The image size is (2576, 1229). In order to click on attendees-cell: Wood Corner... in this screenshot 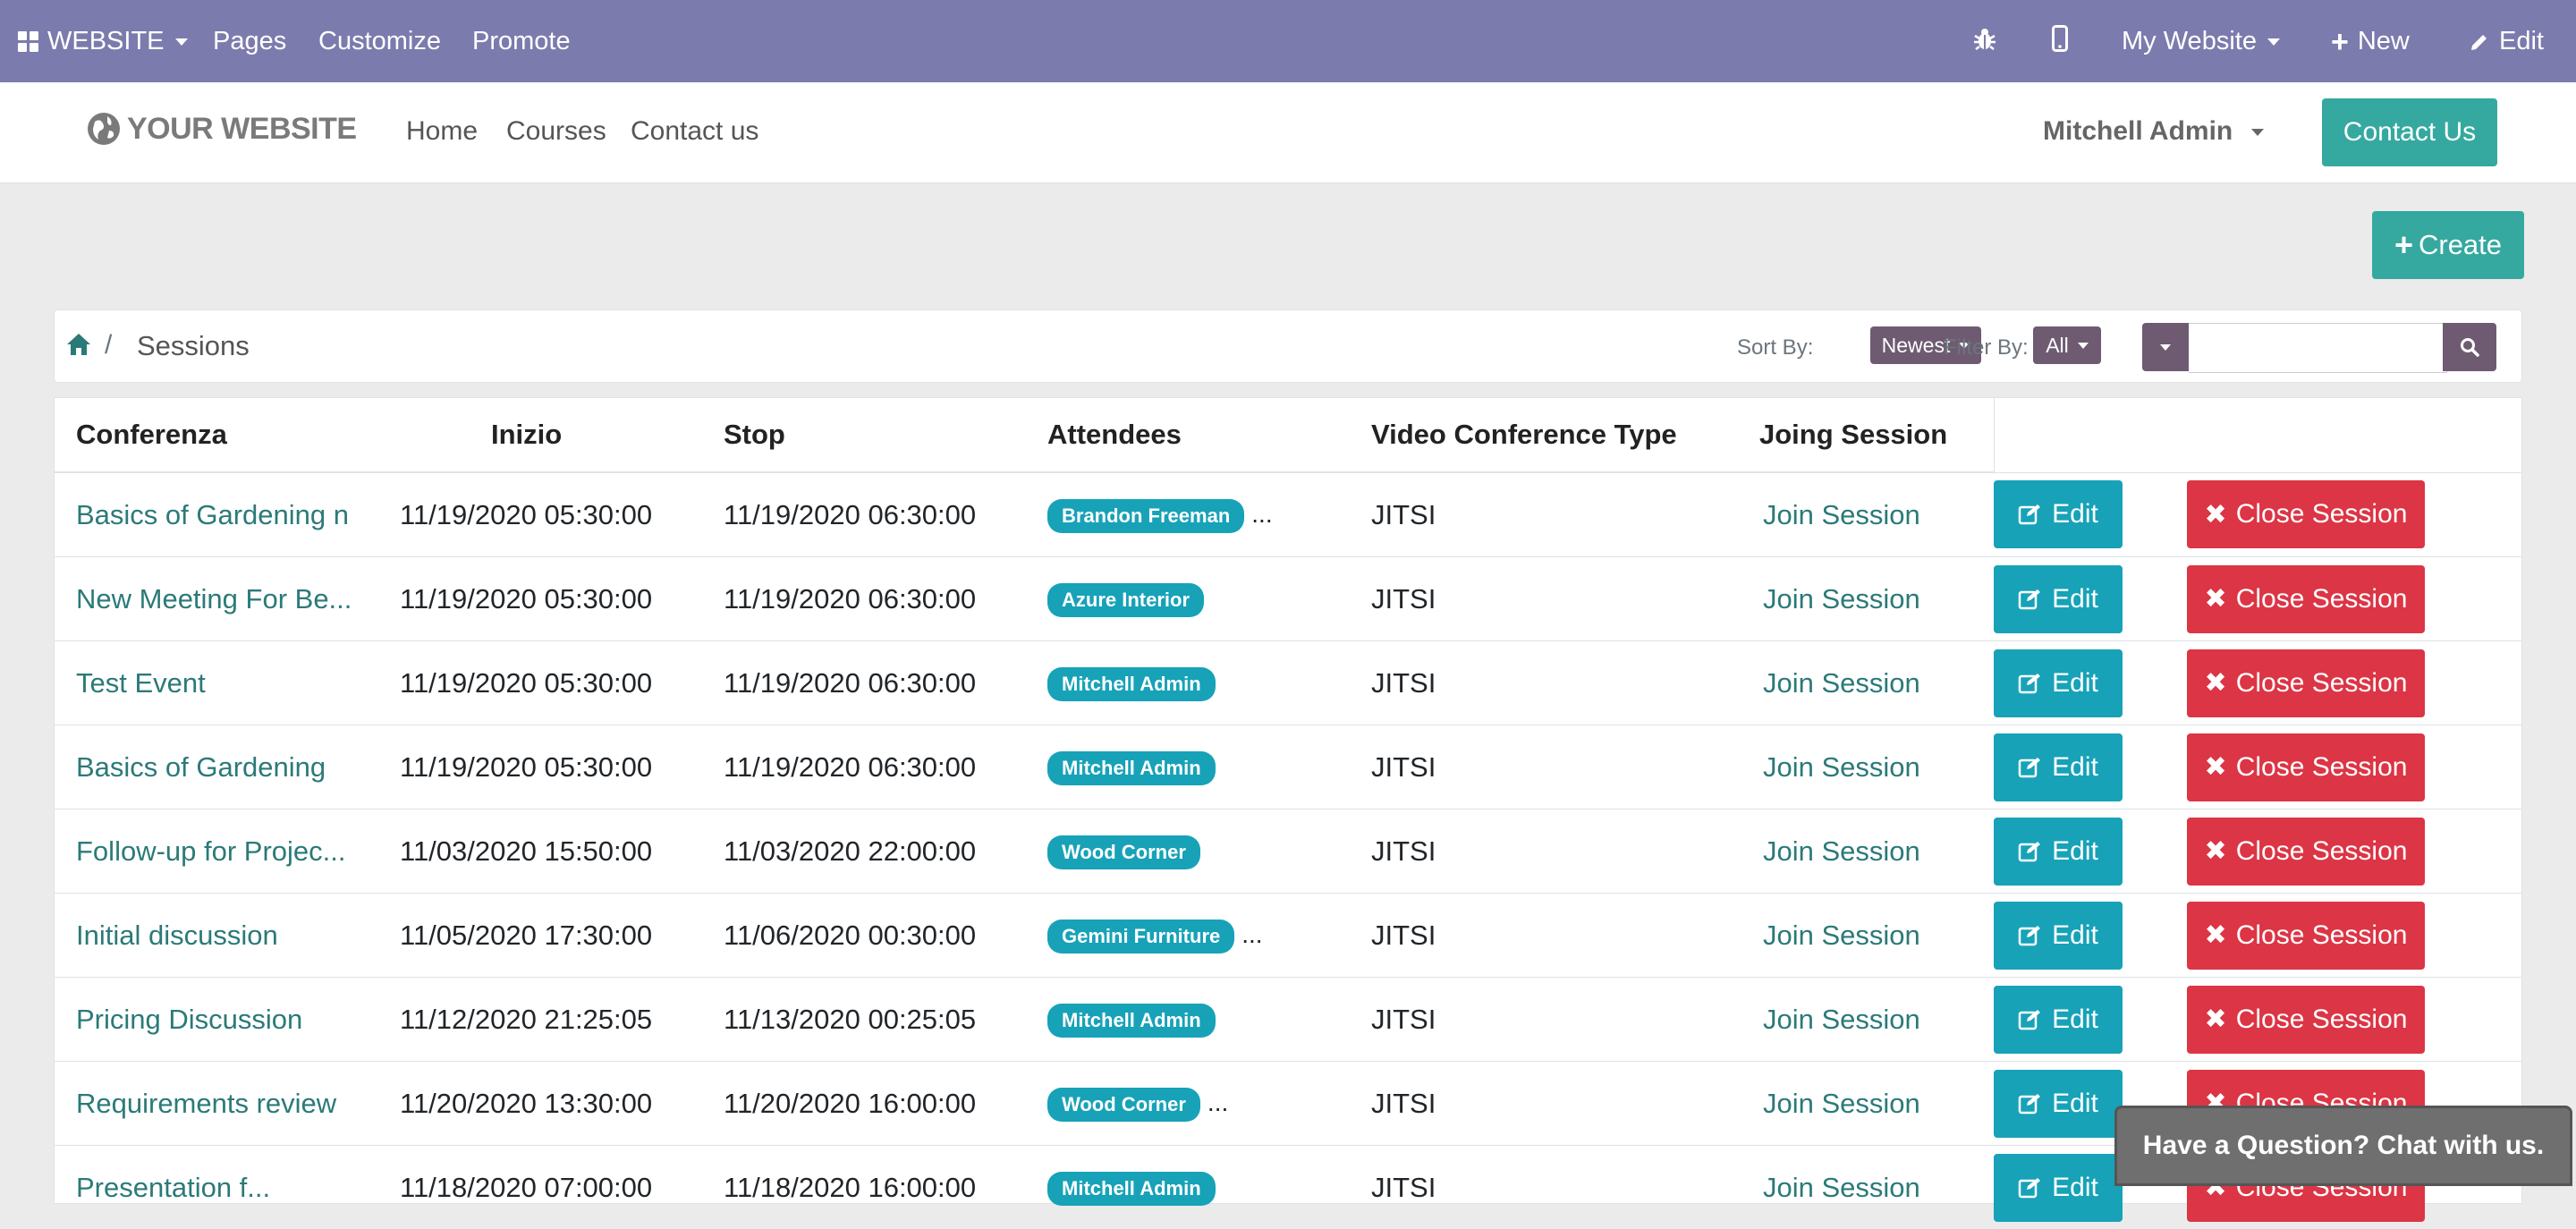, I will do `click(1188, 1104)`.